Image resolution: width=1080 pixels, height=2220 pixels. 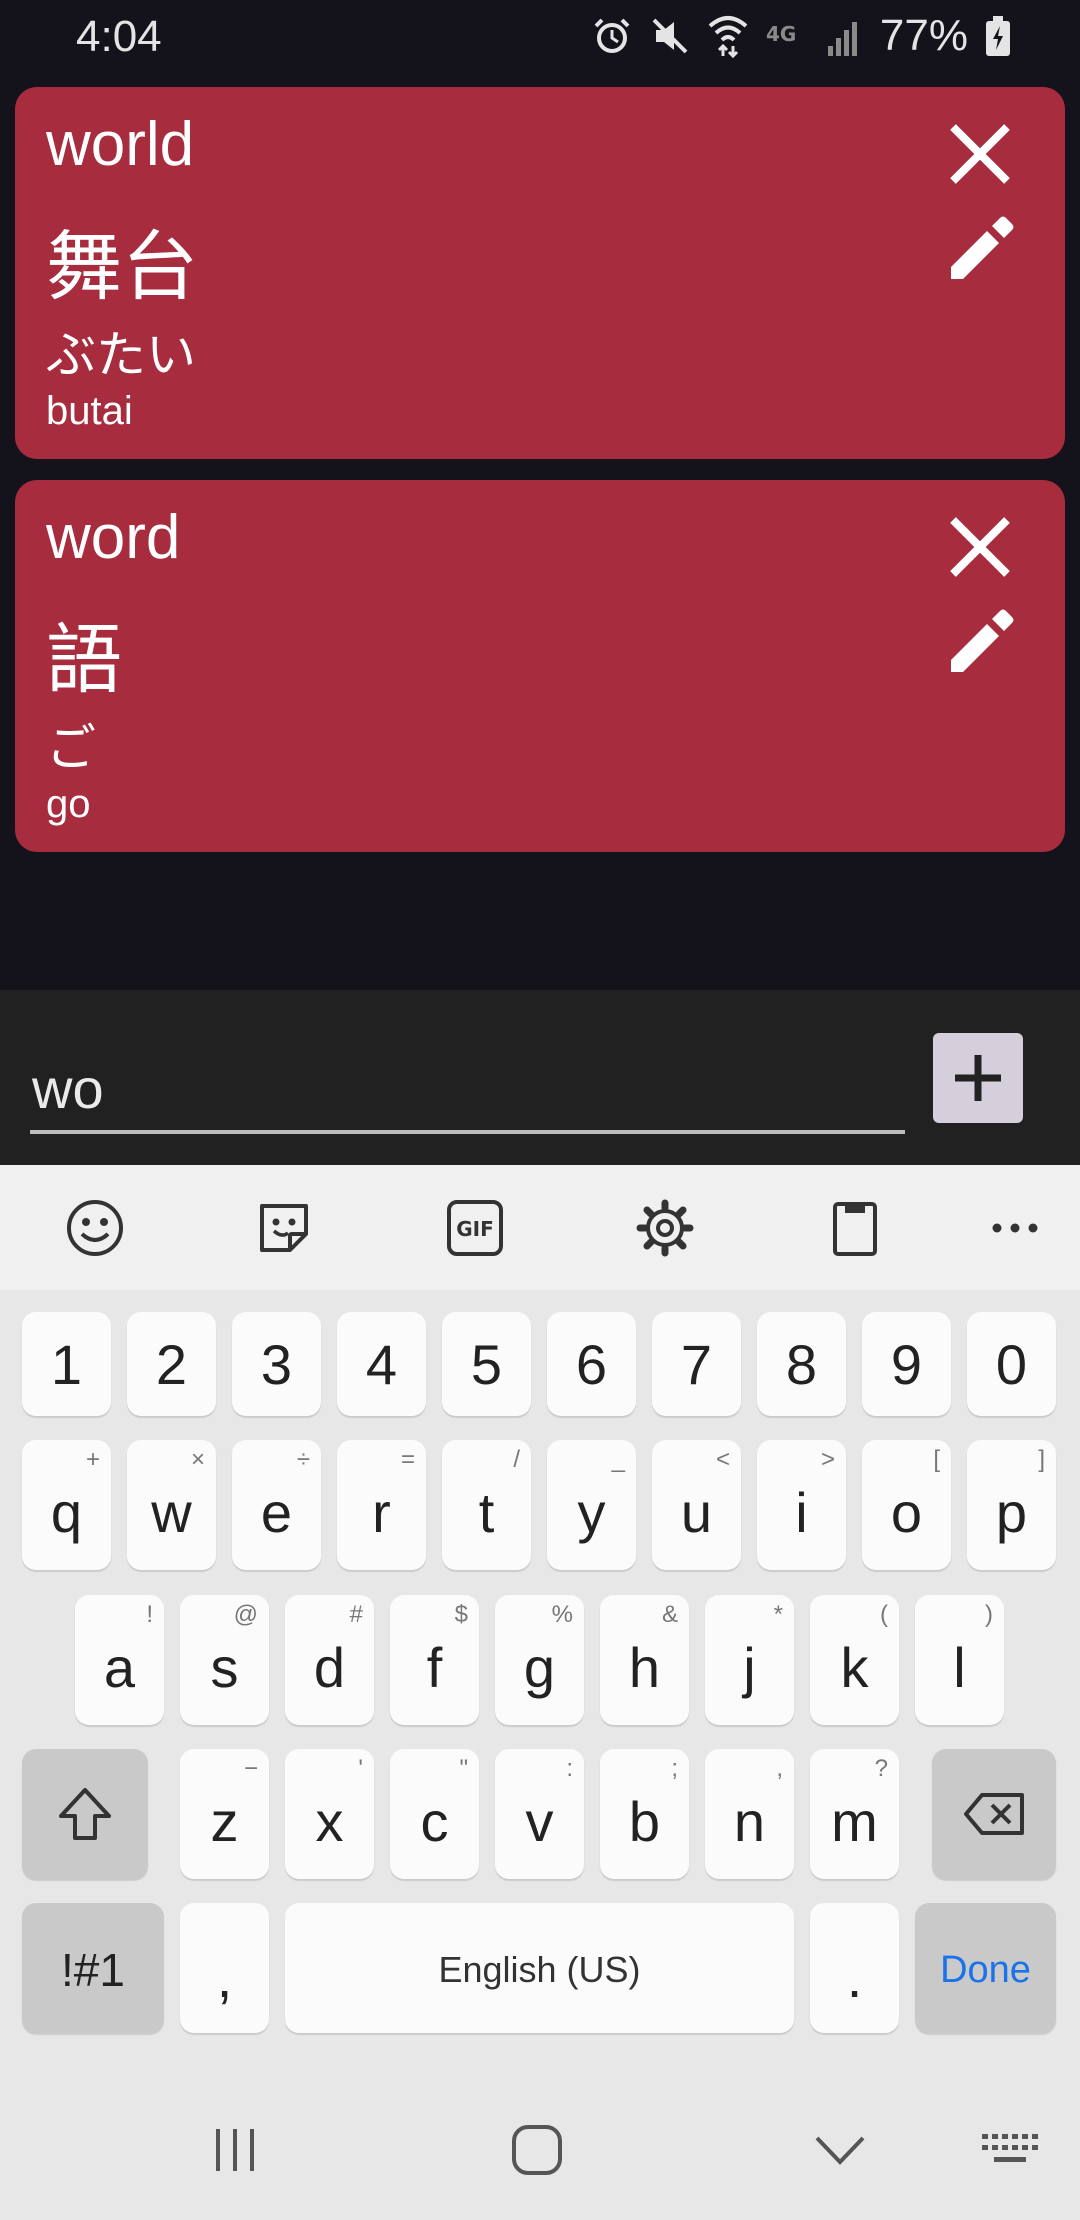 What do you see at coordinates (84, 659) in the screenshot?
I see `kanji-text: 語` at bounding box center [84, 659].